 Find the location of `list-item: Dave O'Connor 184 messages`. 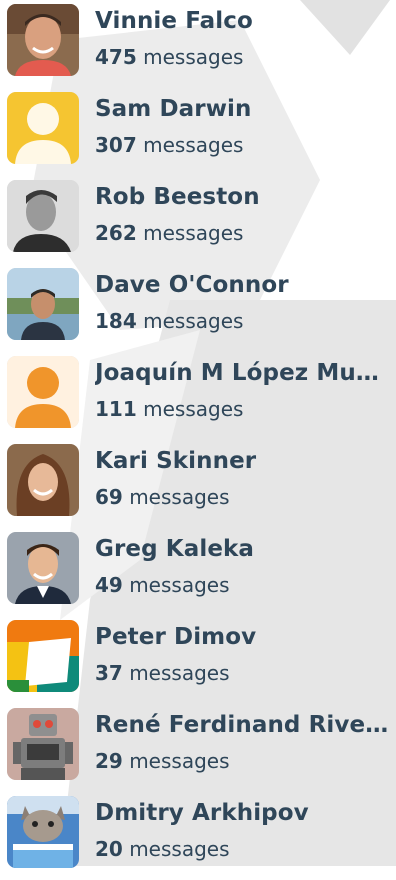

list-item: Dave O'Connor 184 messages is located at coordinates (198, 308).